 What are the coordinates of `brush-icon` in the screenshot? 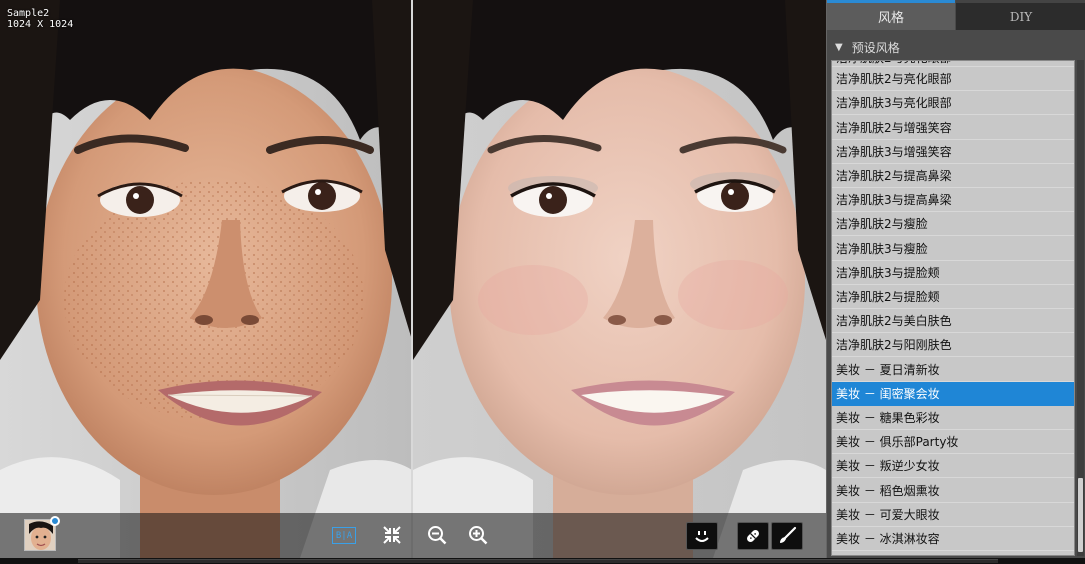 It's located at (788, 534).